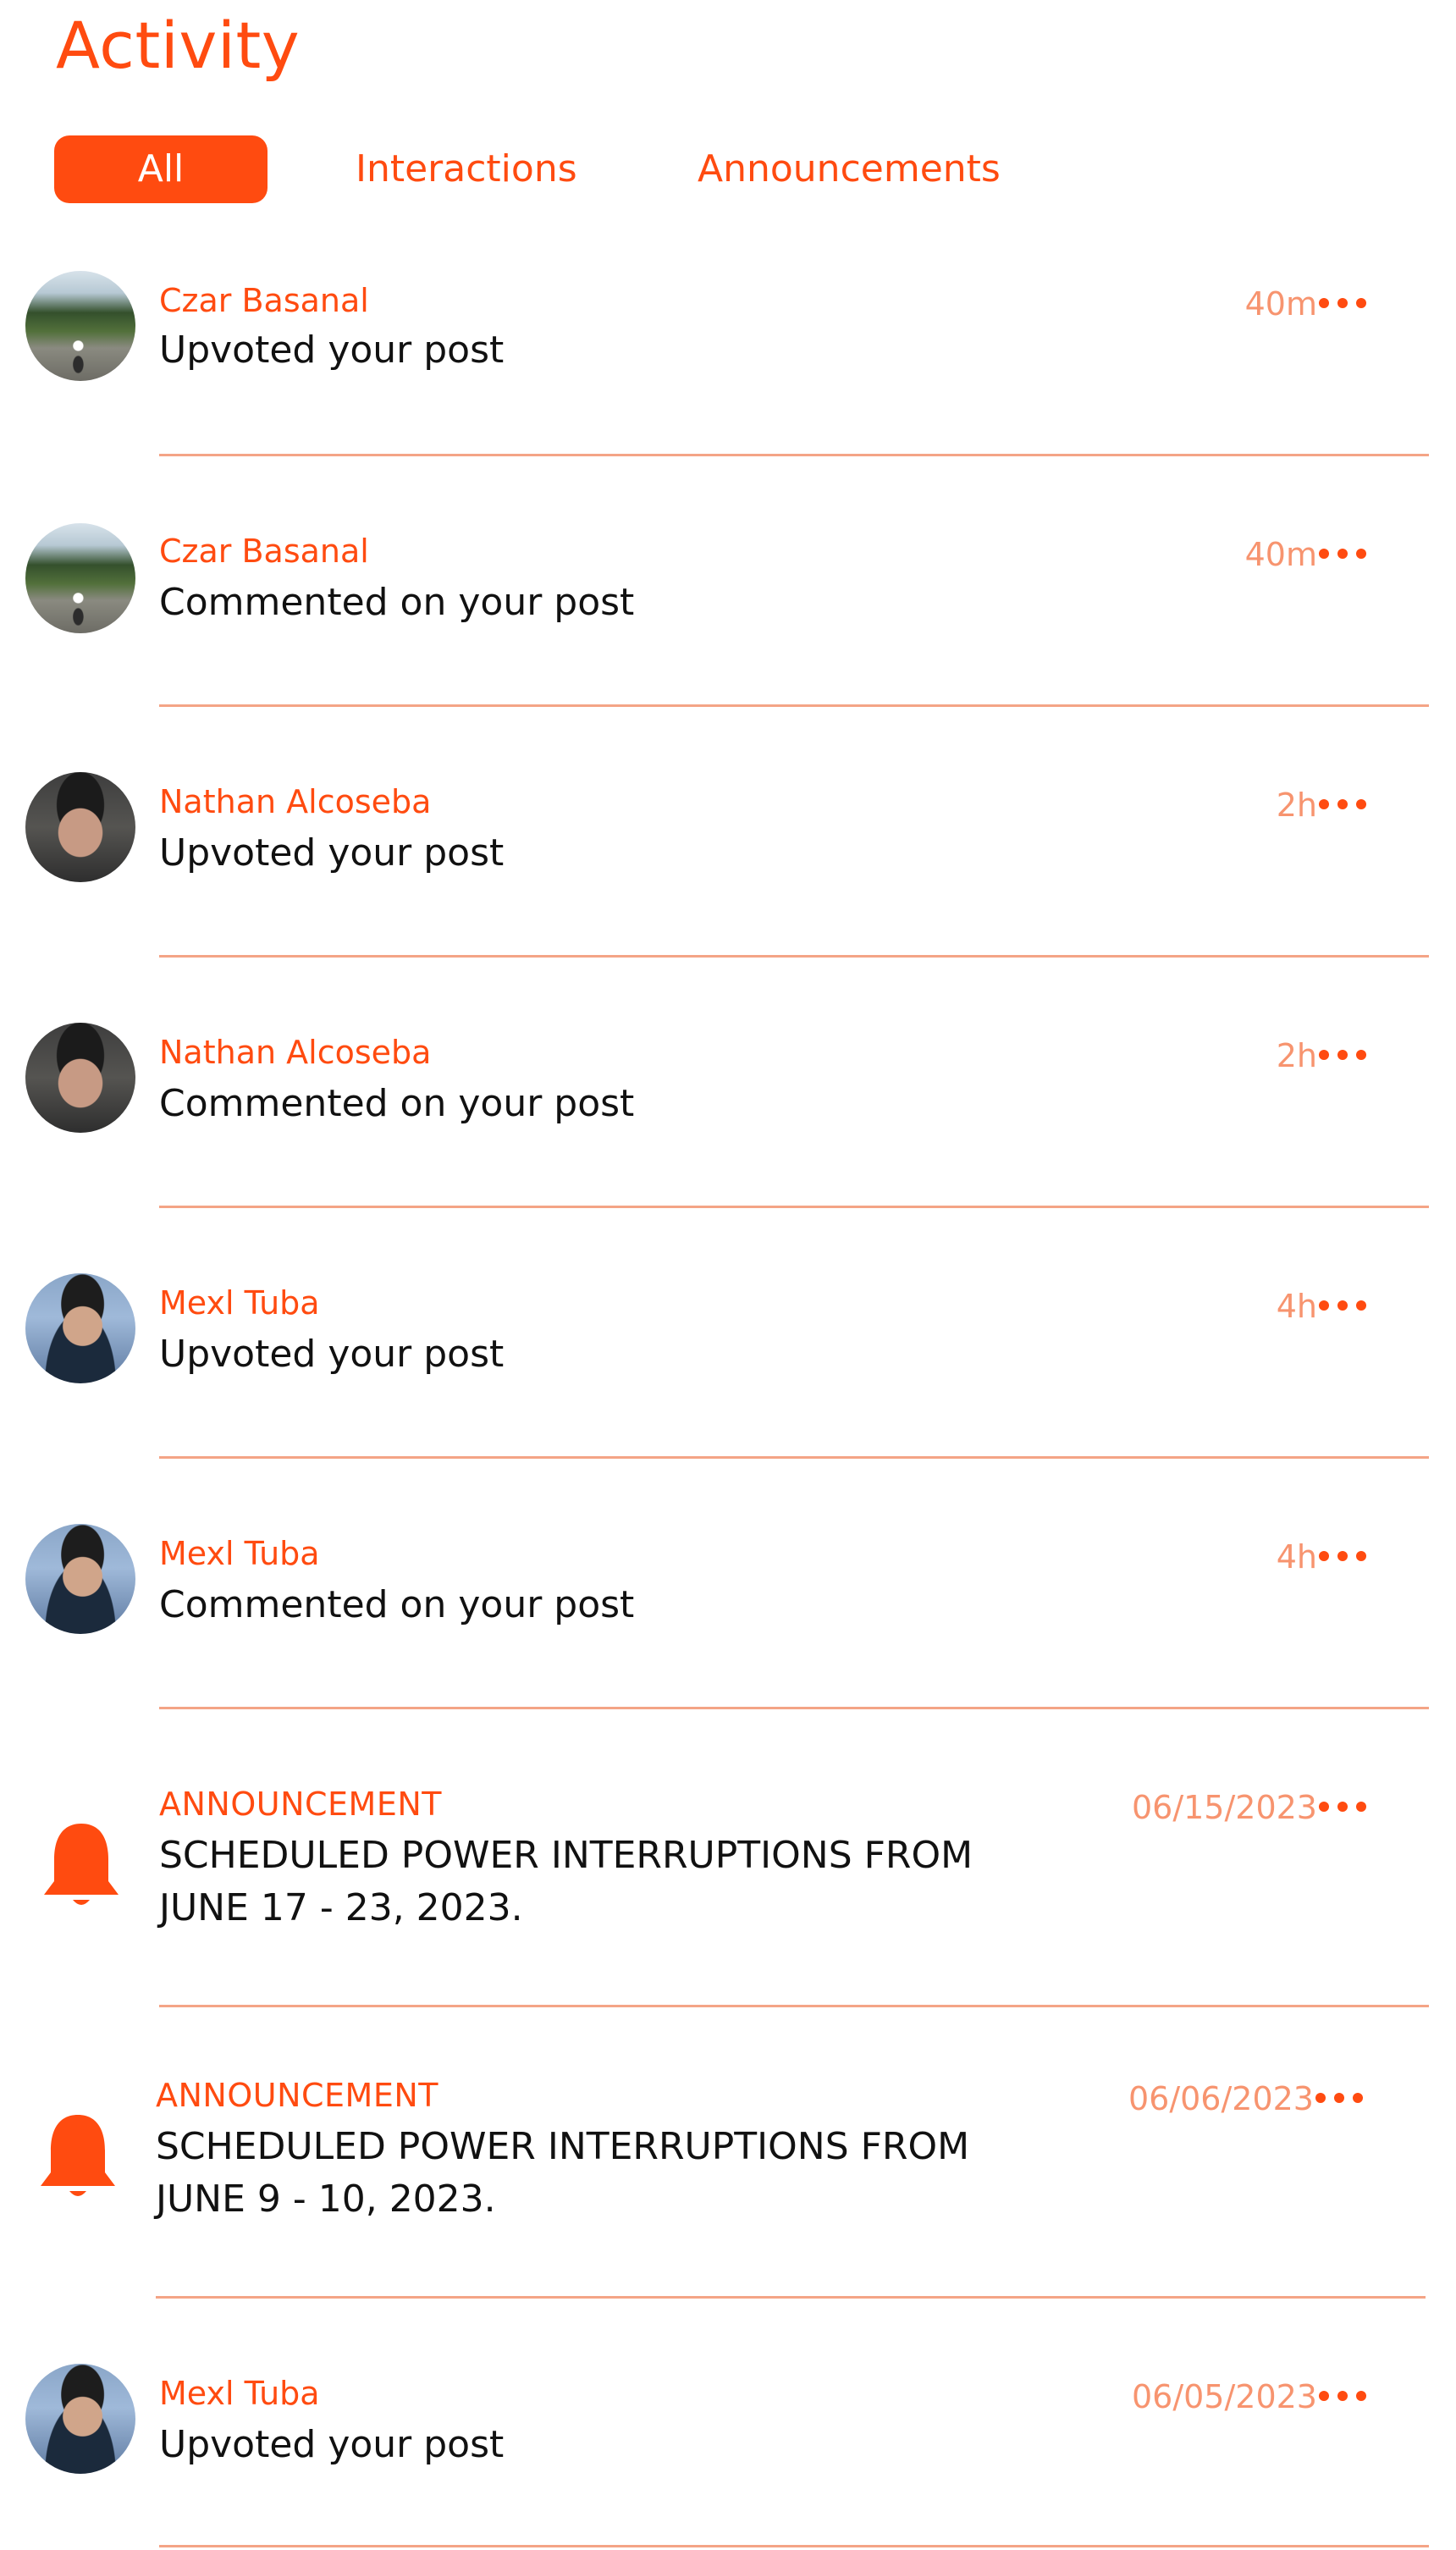  I want to click on tab-announcements: Announcements, so click(849, 169).